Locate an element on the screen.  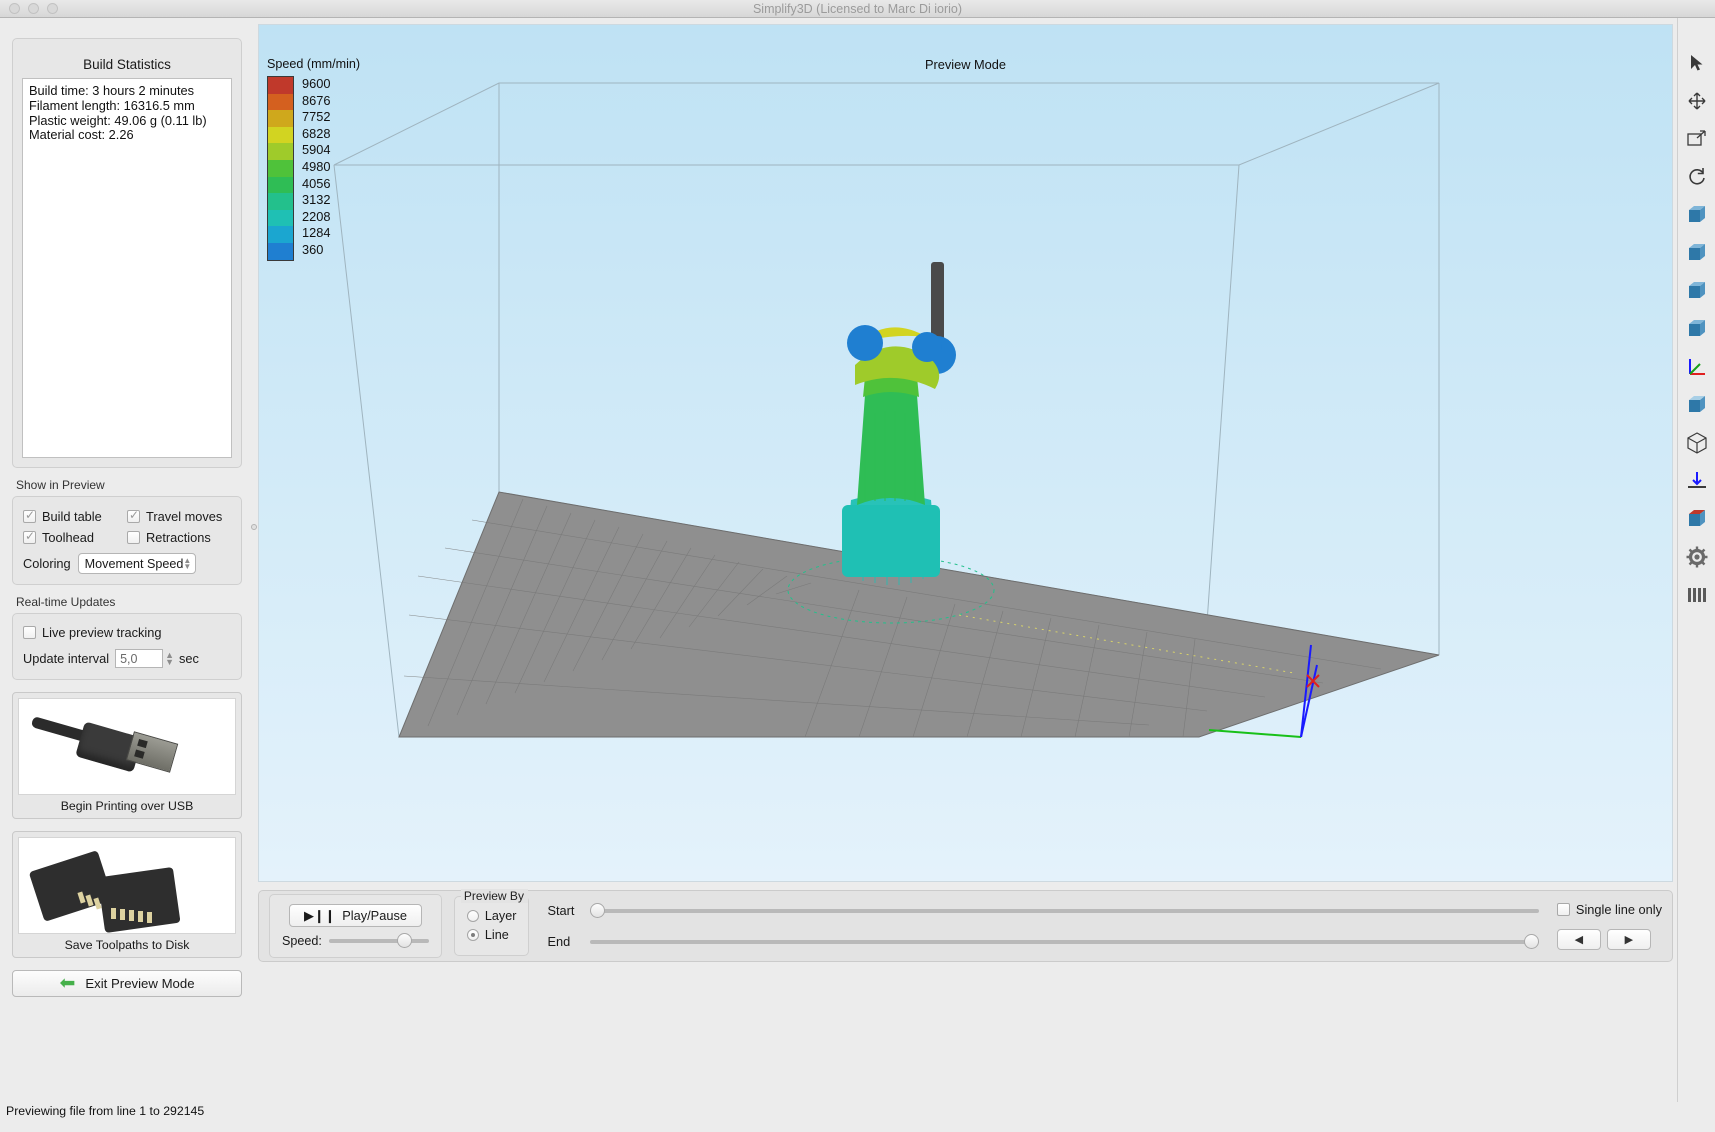
view-iso-icon is located at coordinates (1697, 443).